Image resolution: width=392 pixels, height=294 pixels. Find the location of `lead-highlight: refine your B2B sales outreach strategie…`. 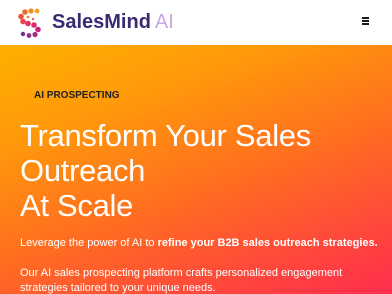

lead-highlight: refine your B2B sales outreach strategie… is located at coordinates (267, 243).